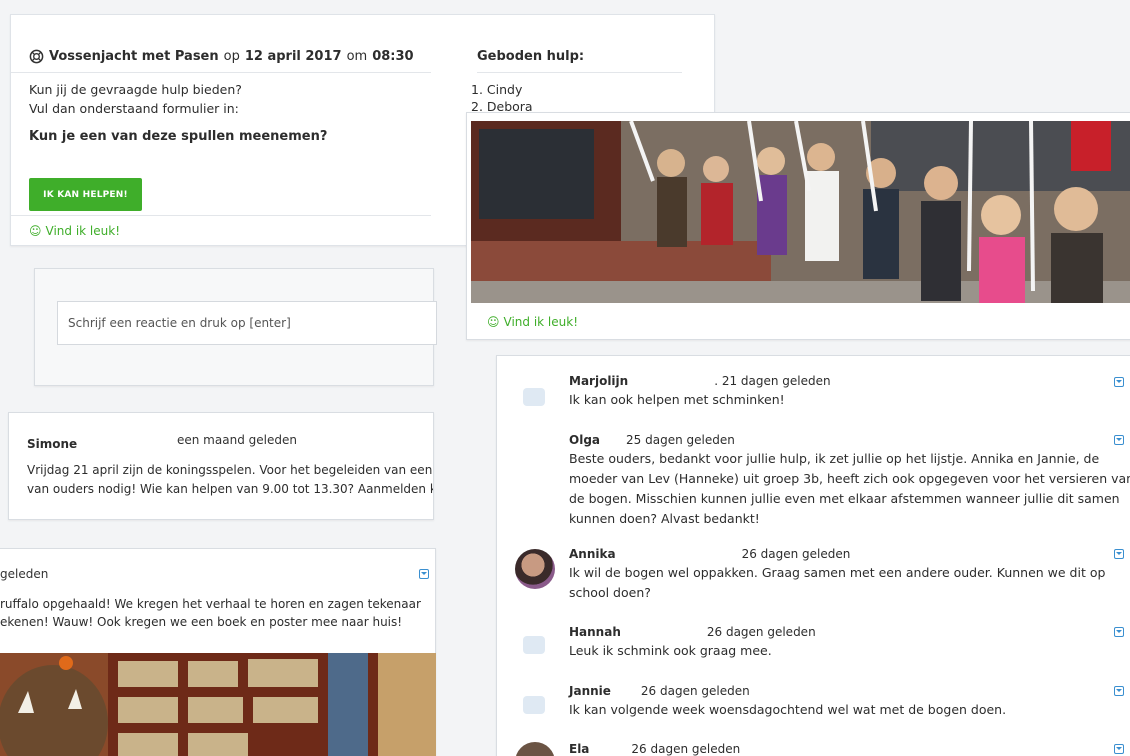 The width and height of the screenshot is (1130, 756). I want to click on comment-author: Annika, so click(592, 554).